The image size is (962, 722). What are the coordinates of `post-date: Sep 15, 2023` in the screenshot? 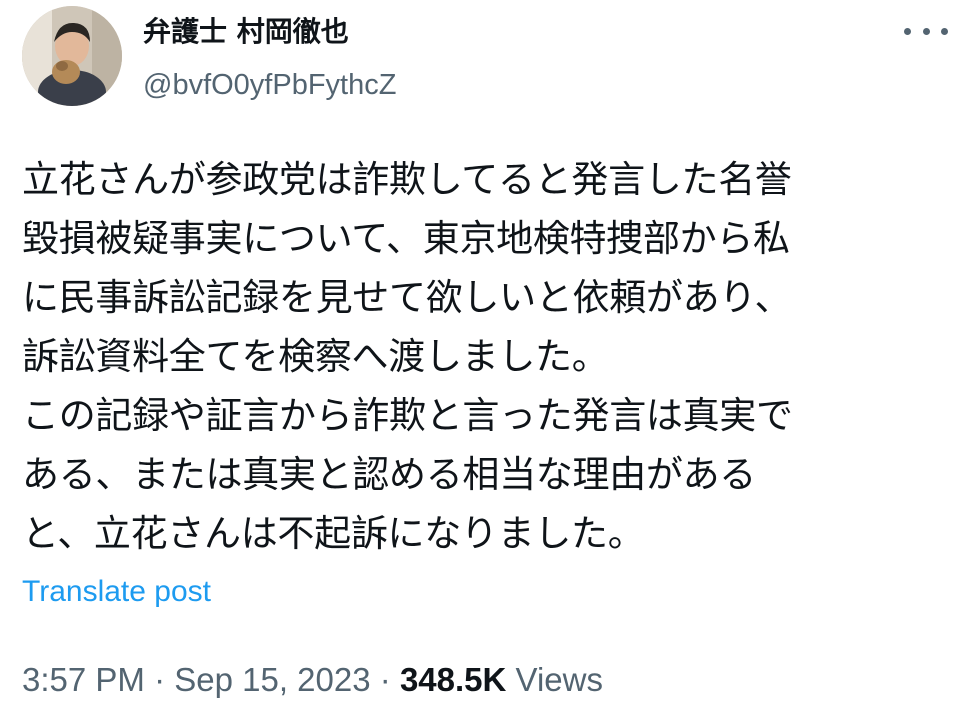 It's located at (272, 679).